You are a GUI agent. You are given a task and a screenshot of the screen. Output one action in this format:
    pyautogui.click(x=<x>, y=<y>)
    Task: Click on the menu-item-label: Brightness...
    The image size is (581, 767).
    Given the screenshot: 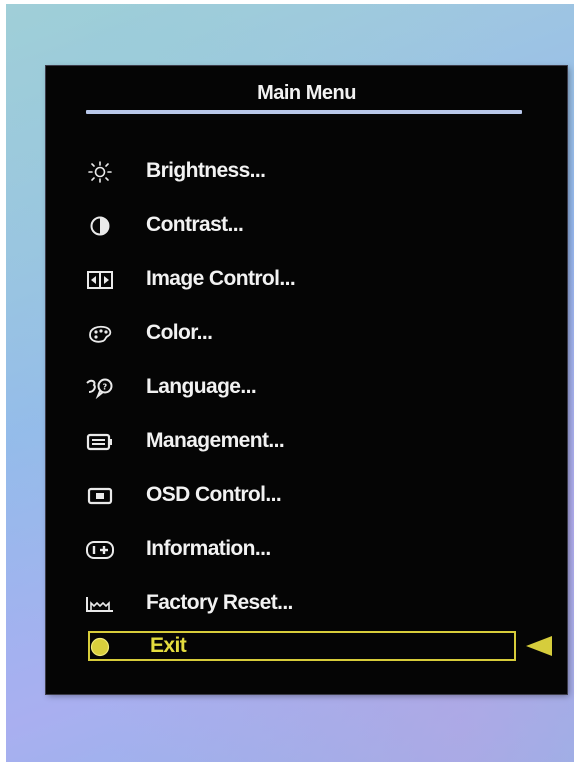 What is the action you would take?
    pyautogui.click(x=206, y=170)
    